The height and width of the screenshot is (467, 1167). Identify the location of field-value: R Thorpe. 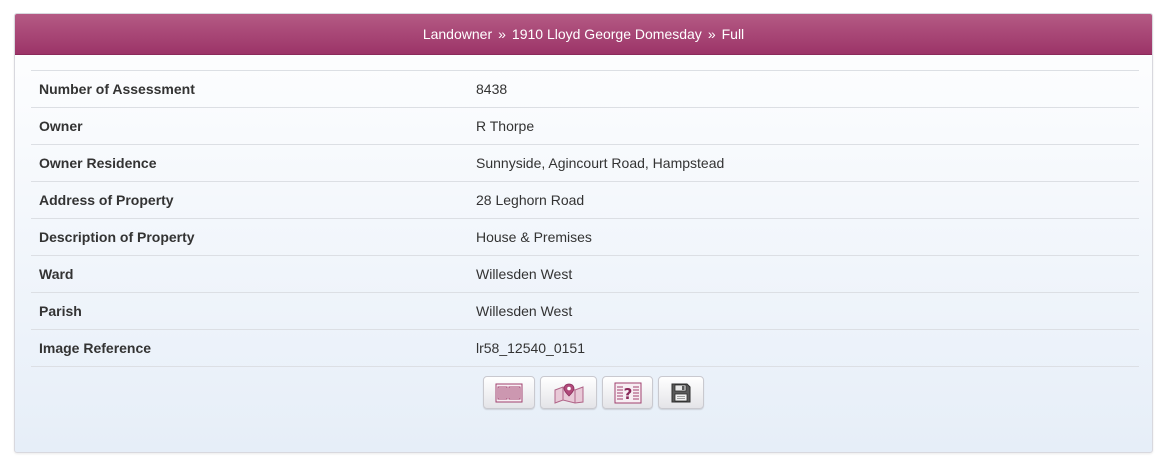
(505, 126).